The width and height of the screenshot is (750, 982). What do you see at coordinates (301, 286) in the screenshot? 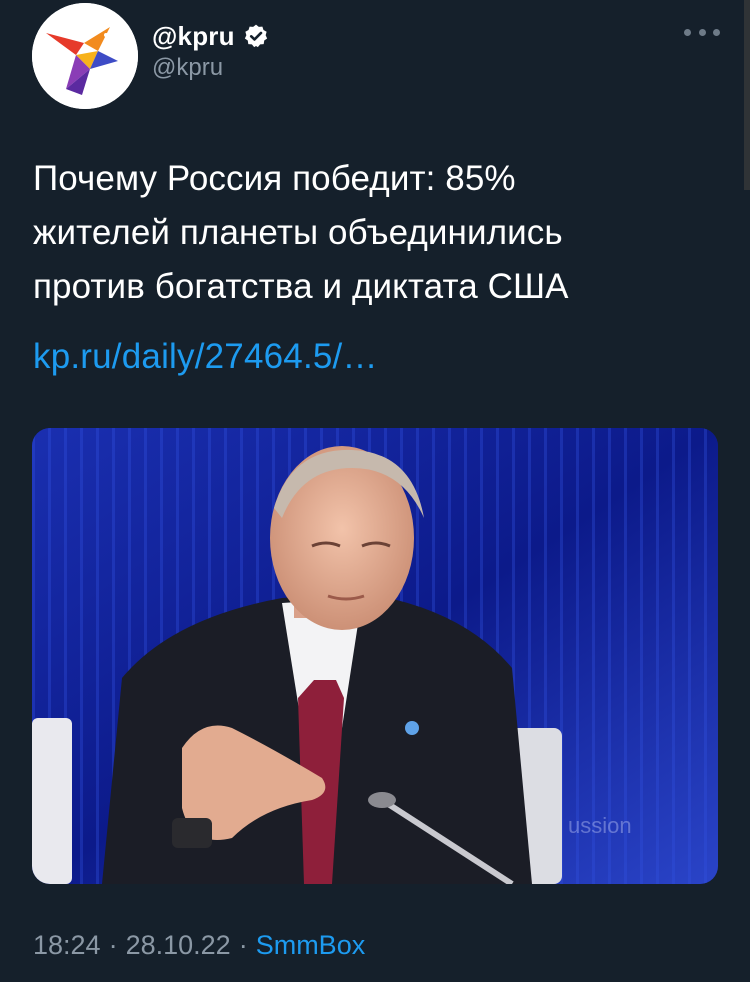
I see `tweet-text-line: против богатства и диктата США` at bounding box center [301, 286].